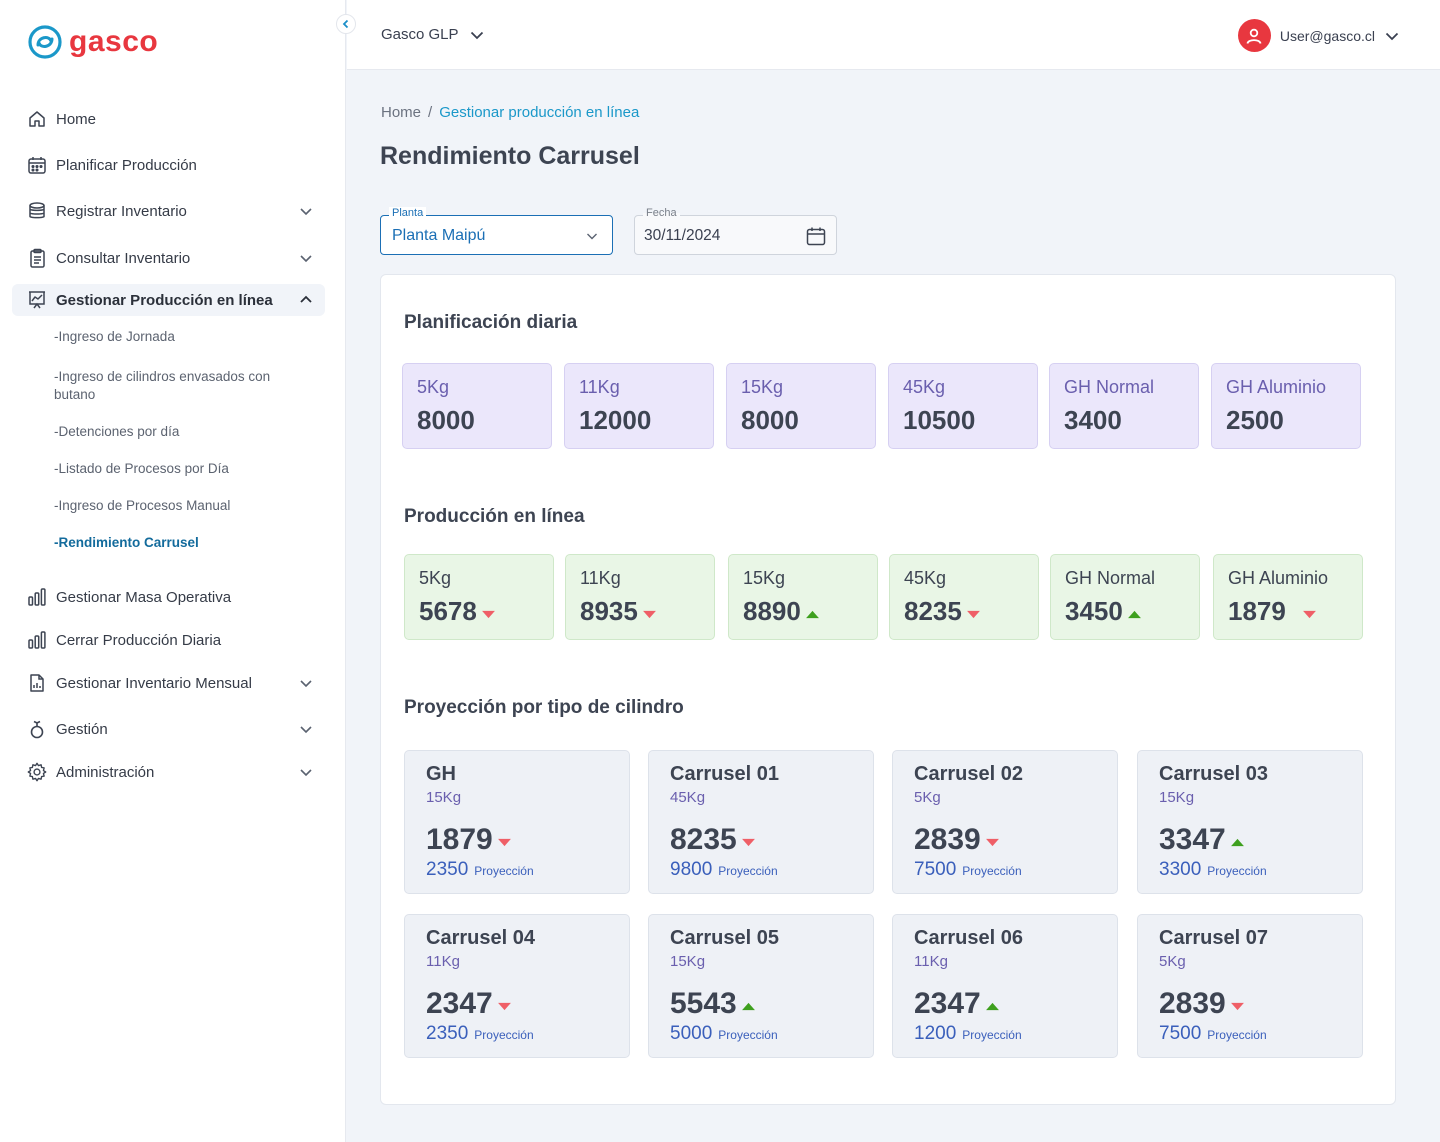 This screenshot has height=1142, width=1440. I want to click on gasco-logo: gasco, so click(92, 42).